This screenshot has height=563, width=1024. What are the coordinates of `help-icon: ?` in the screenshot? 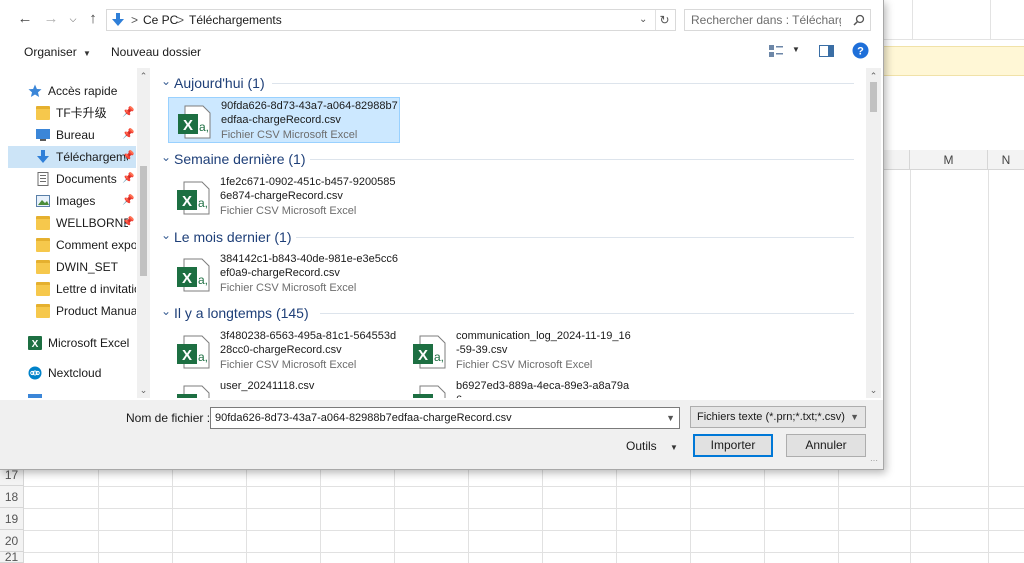 It's located at (860, 50).